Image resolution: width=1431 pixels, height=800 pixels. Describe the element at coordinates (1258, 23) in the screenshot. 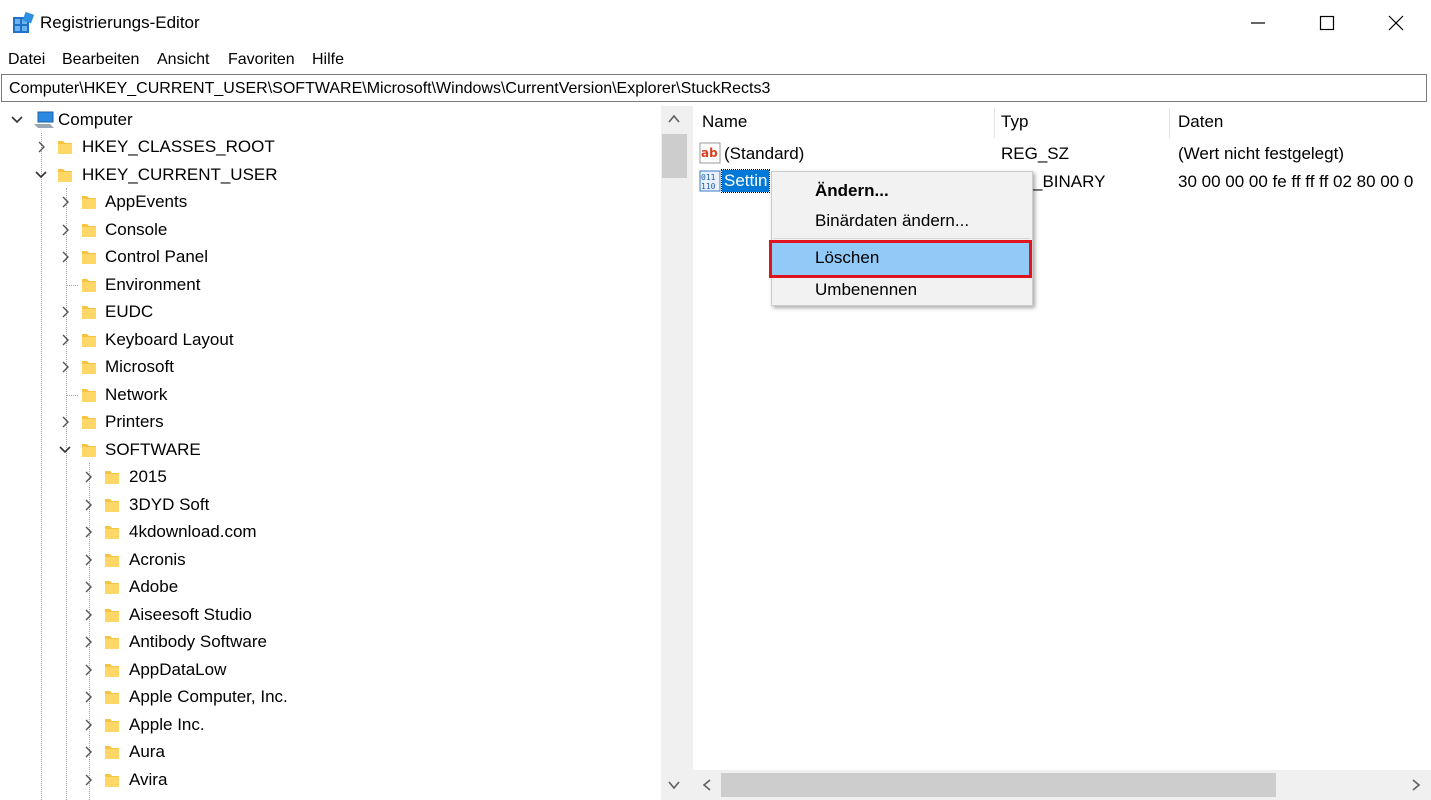

I see `minimize-button` at that location.